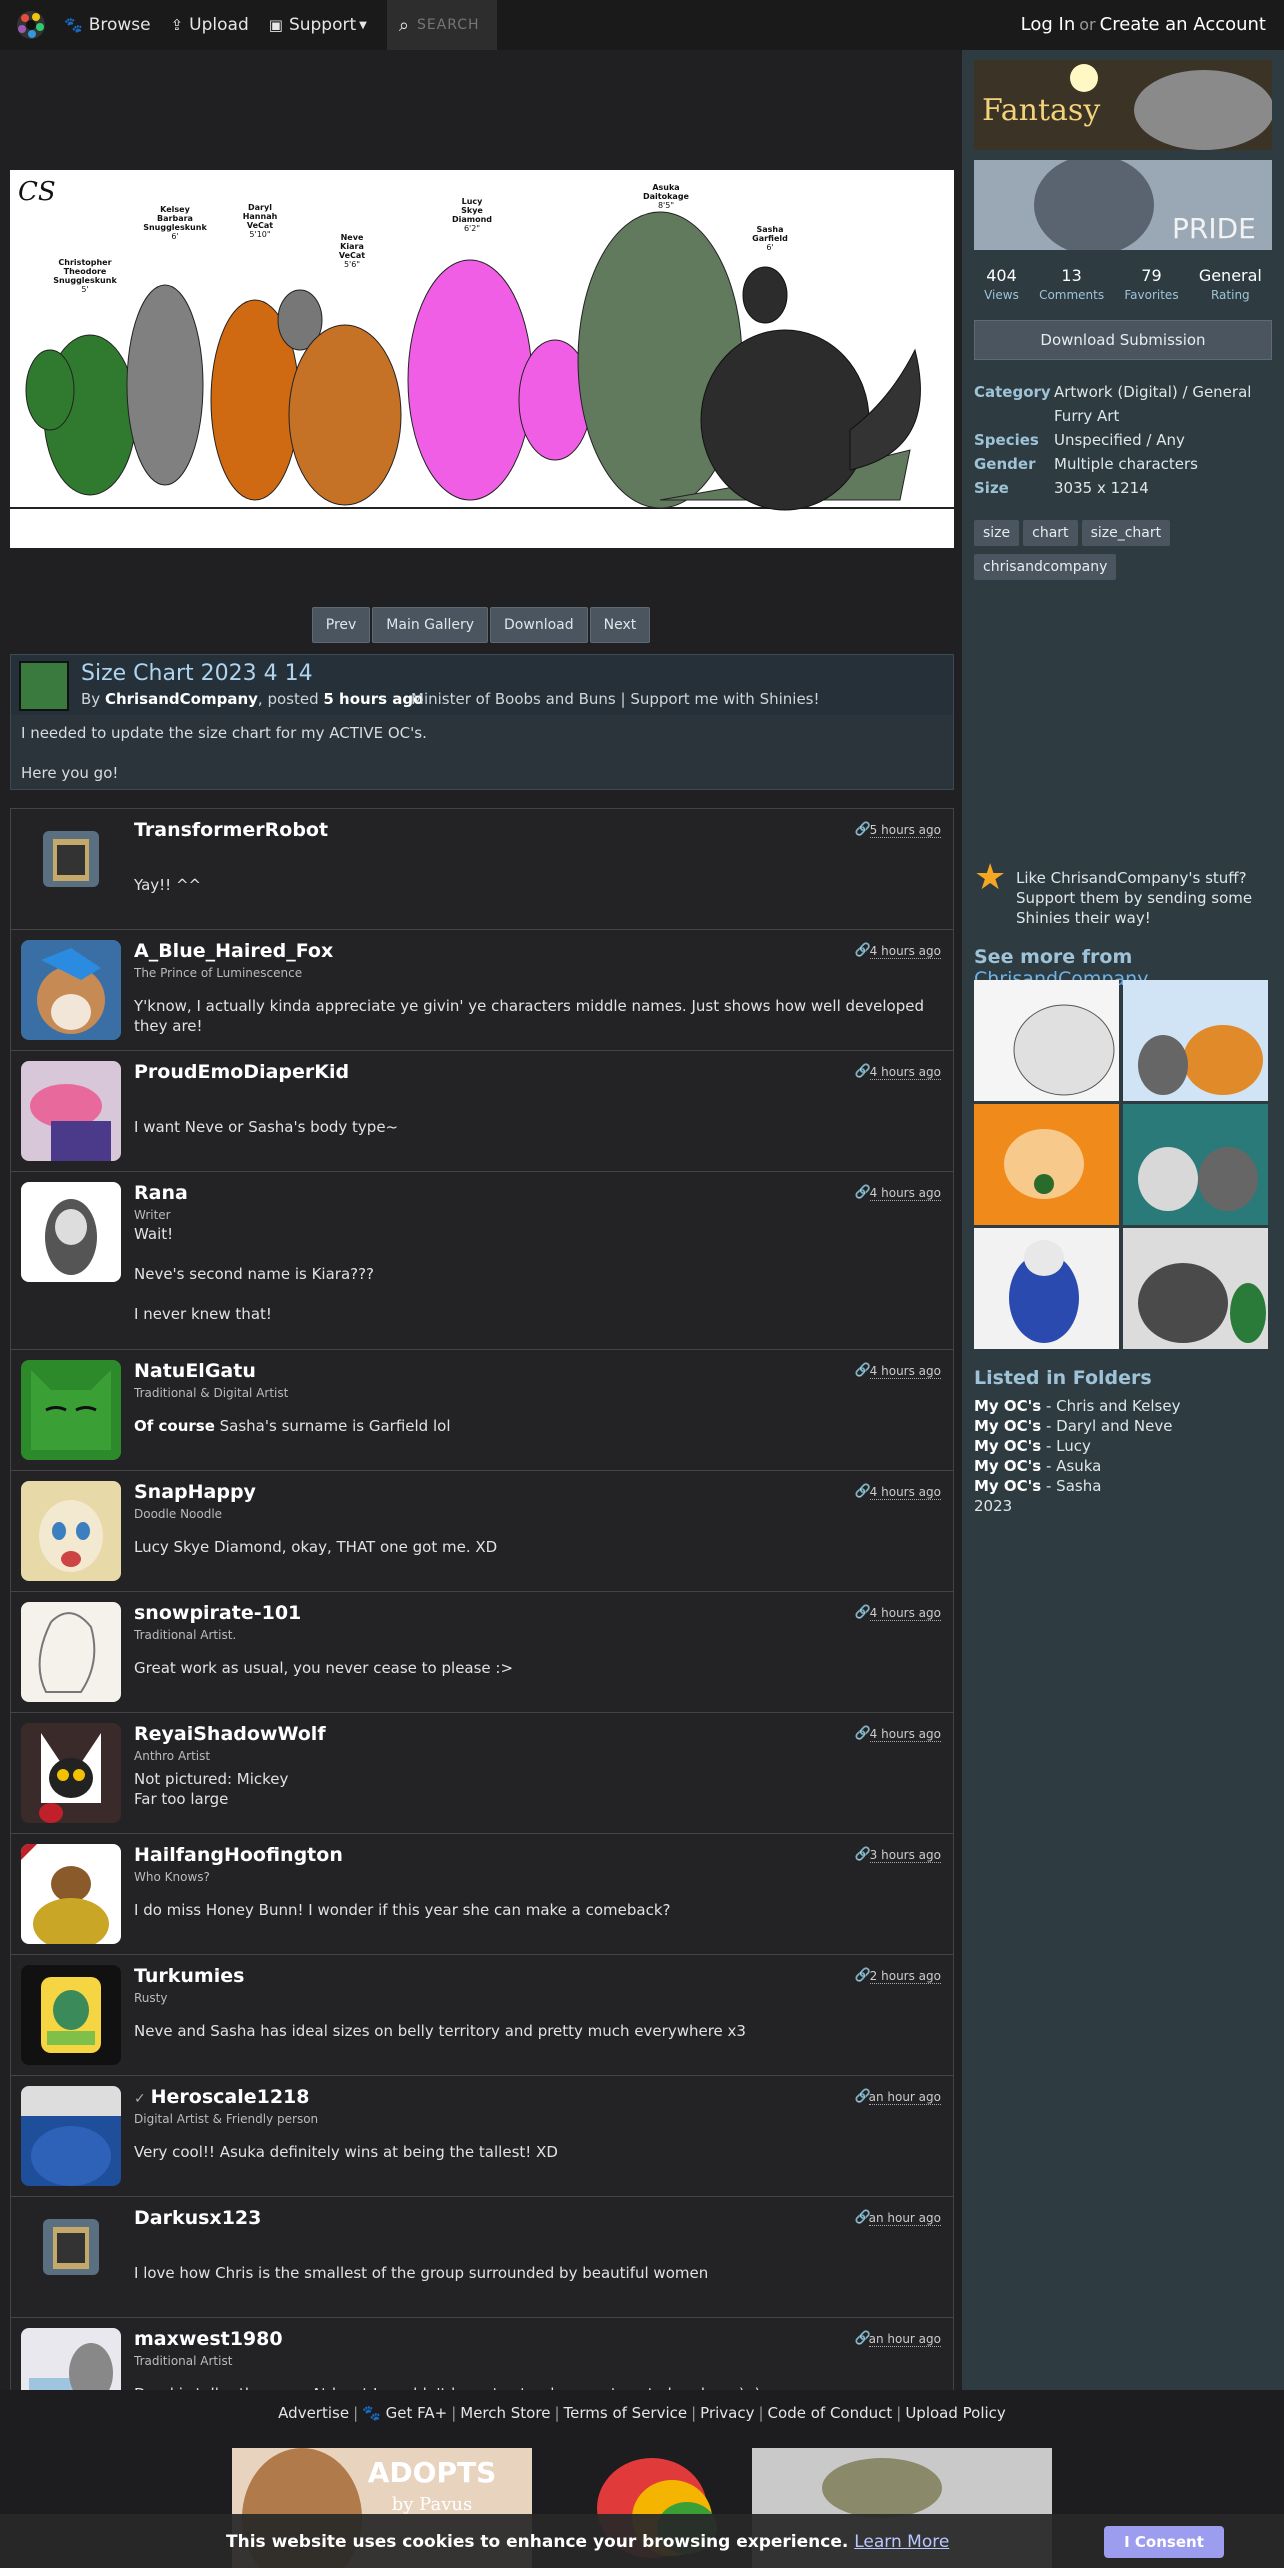 The image size is (1284, 2568). What do you see at coordinates (432, 2472) in the screenshot?
I see `ad-adopts-text: ADOPTS` at bounding box center [432, 2472].